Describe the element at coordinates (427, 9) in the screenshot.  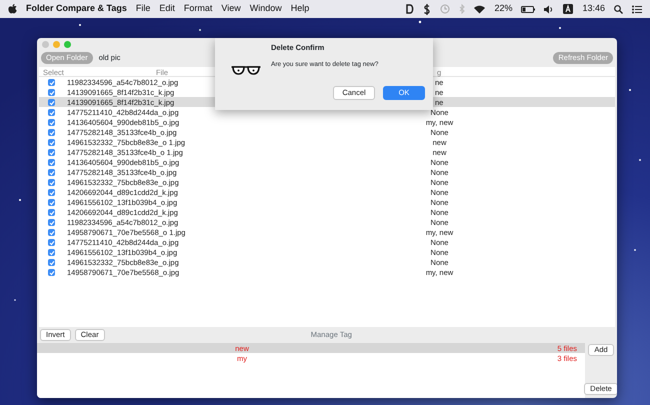
I see `dollar-icon` at that location.